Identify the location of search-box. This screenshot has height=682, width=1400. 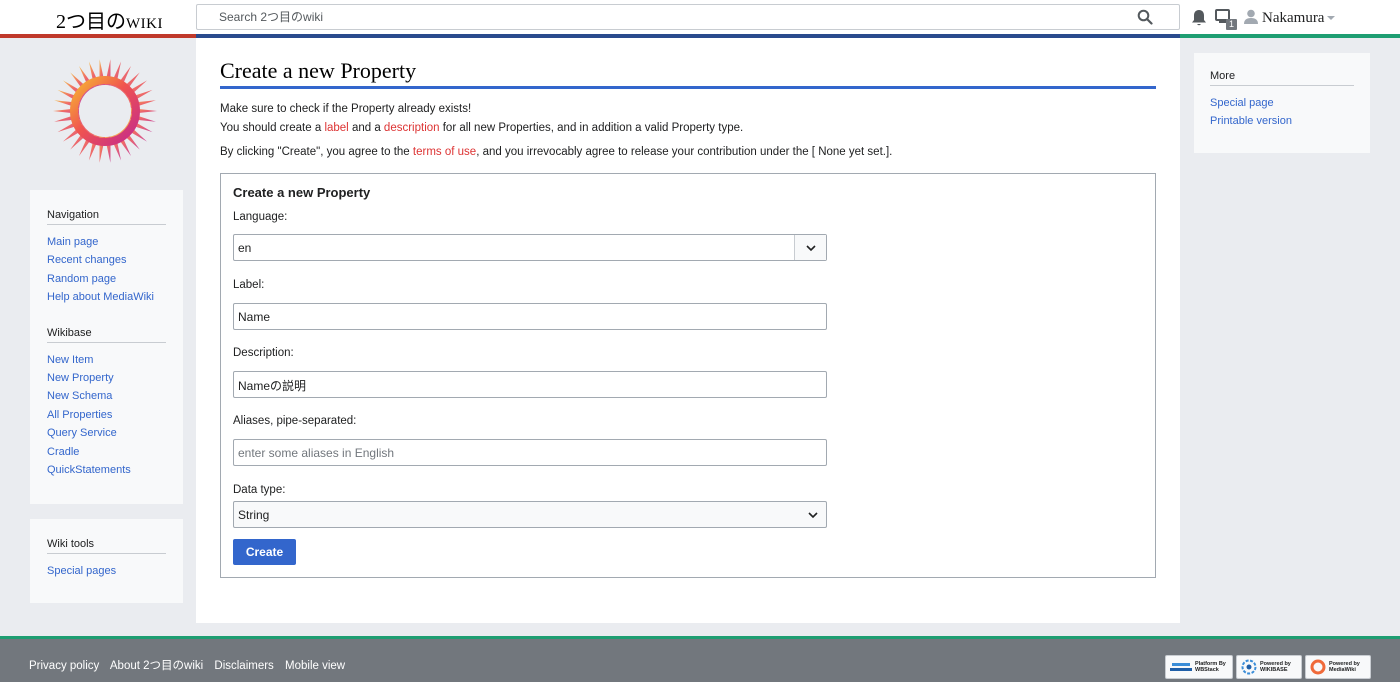
(688, 17).